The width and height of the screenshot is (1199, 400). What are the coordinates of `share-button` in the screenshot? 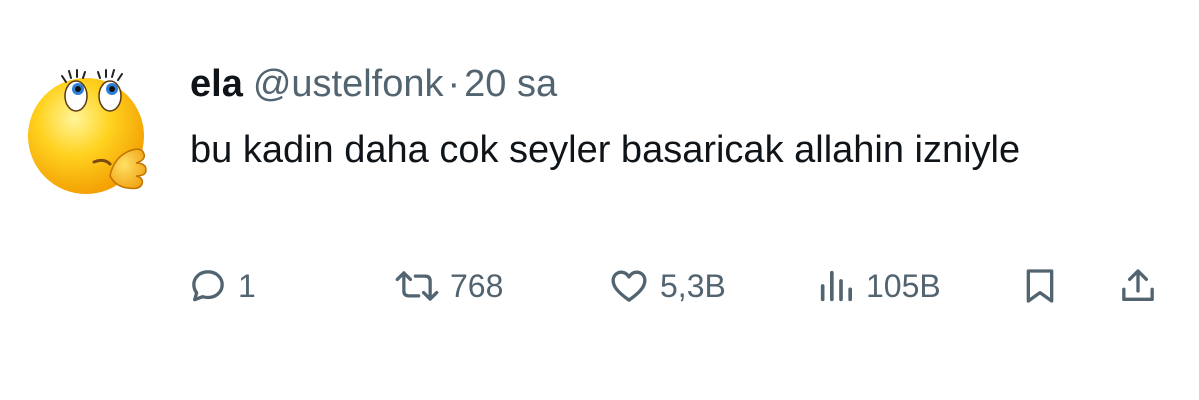 It's located at (1138, 286).